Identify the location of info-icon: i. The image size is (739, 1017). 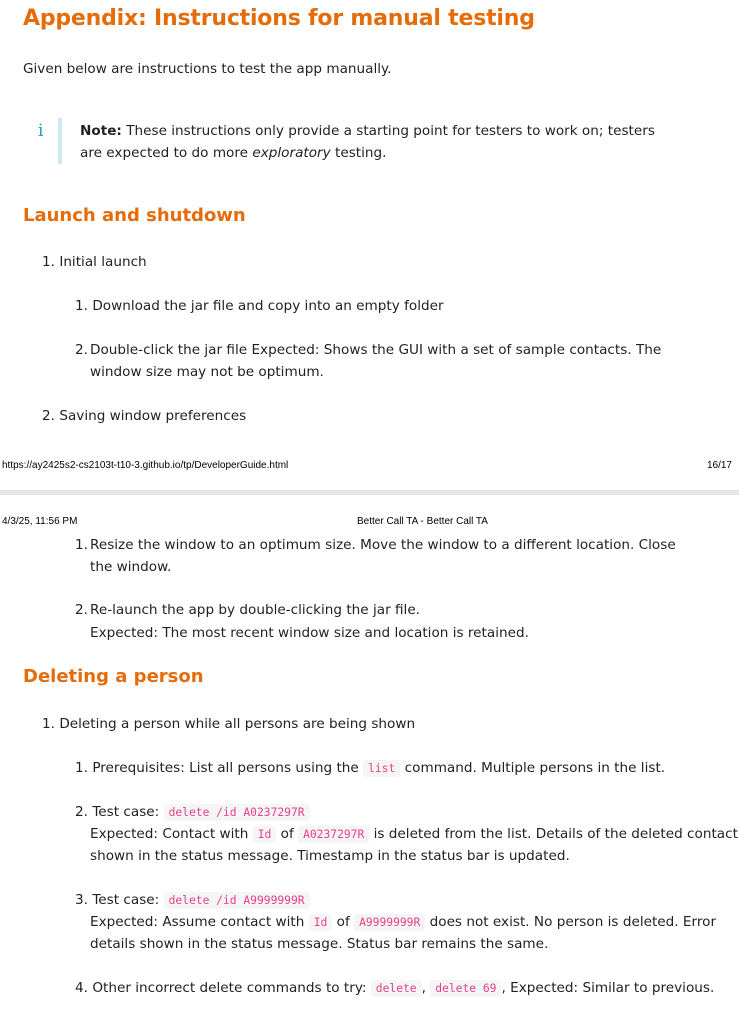
(41, 131).